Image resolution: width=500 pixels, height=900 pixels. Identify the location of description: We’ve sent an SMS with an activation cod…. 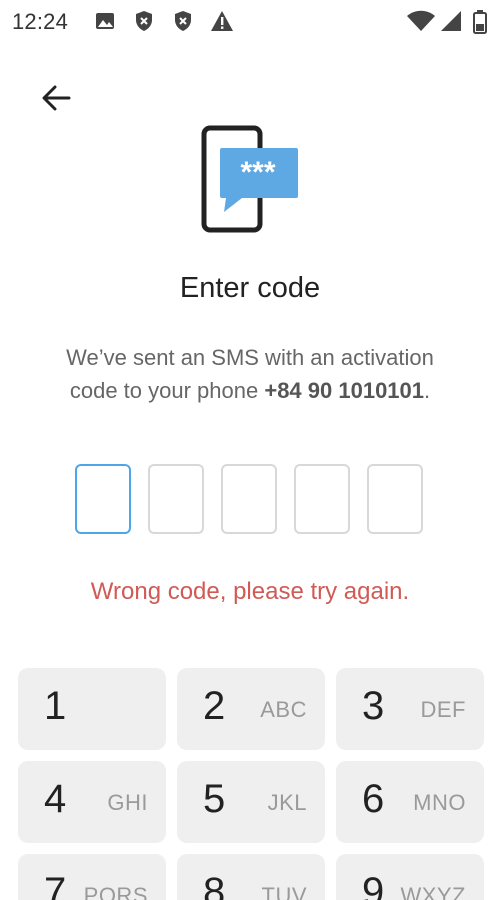
(250, 374).